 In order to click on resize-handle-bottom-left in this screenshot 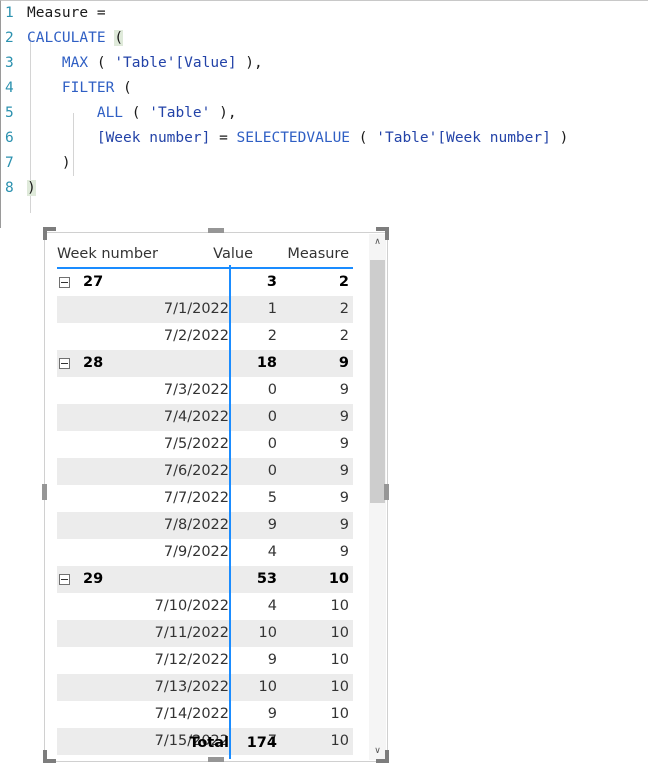, I will do `click(49, 756)`.